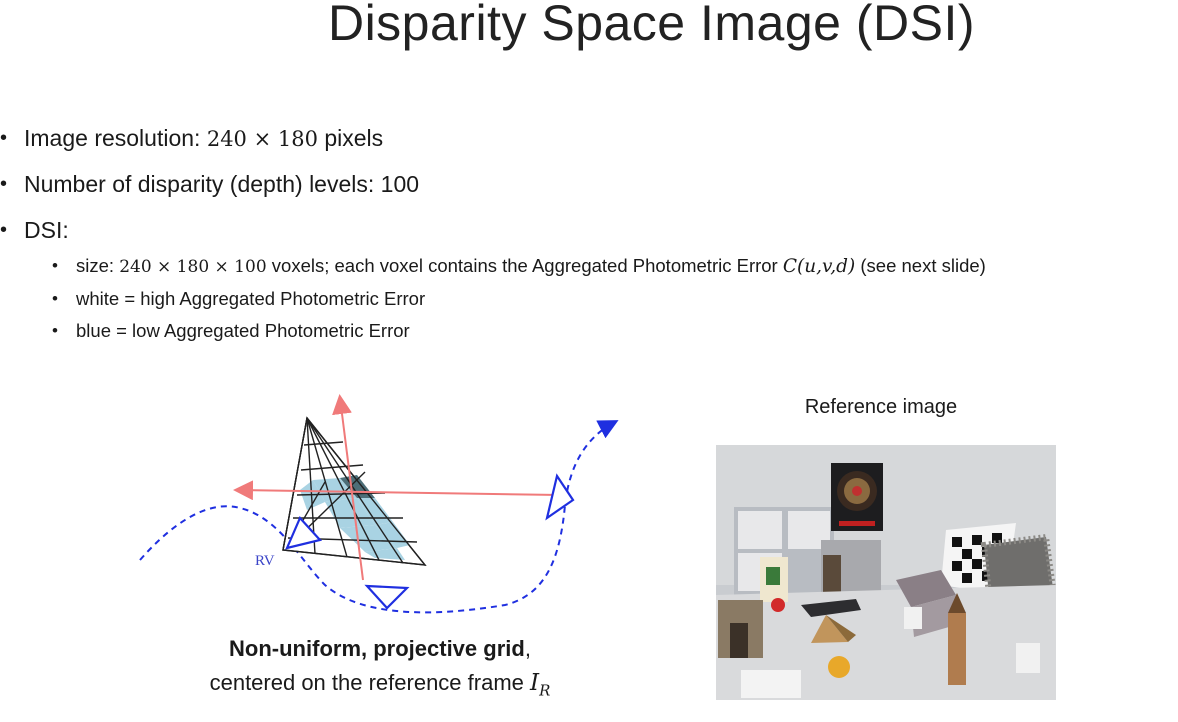 The image size is (1178, 722). What do you see at coordinates (651, 25) in the screenshot?
I see `slide-title: Disparity Space Image (DSI)` at bounding box center [651, 25].